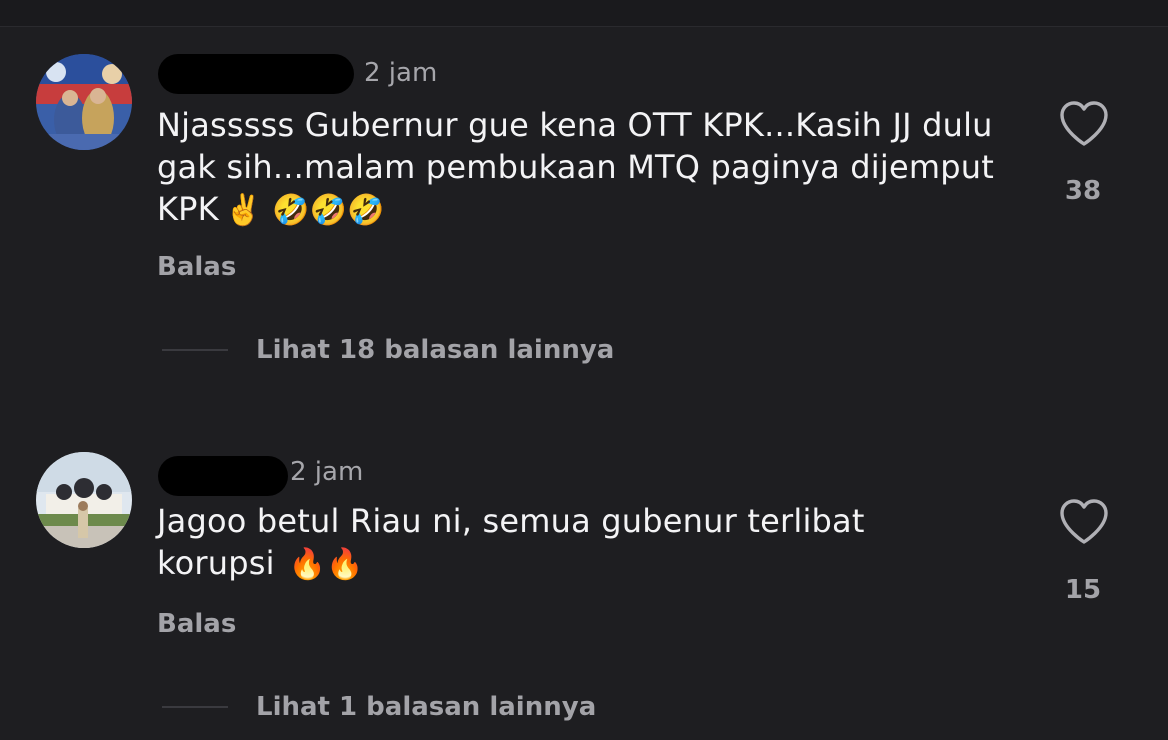 The height and width of the screenshot is (740, 1168). I want to click on like-count: 38, so click(1083, 191).